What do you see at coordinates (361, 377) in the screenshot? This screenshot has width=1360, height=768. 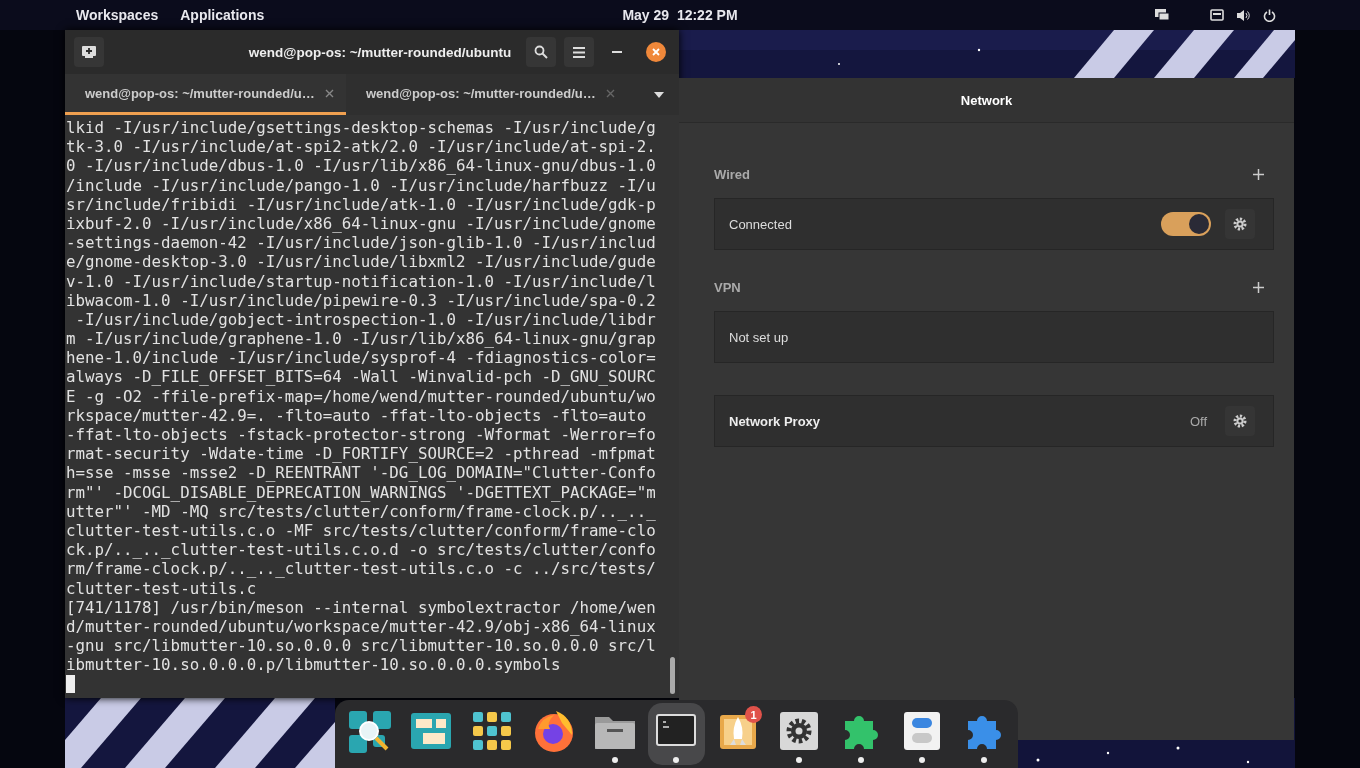 I see `terminal-line: always -D_FILE_OFFSET_BITS=64 -Wall -Winvalid-pch -D_GNU_SOURC` at bounding box center [361, 377].